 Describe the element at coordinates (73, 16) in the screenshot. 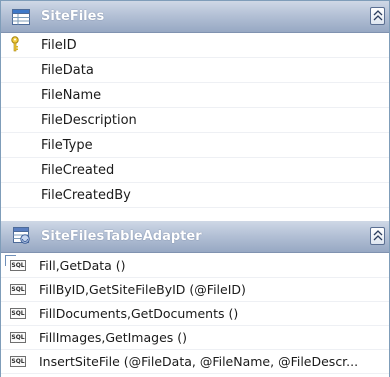

I see `table-title: SiteFiles` at that location.